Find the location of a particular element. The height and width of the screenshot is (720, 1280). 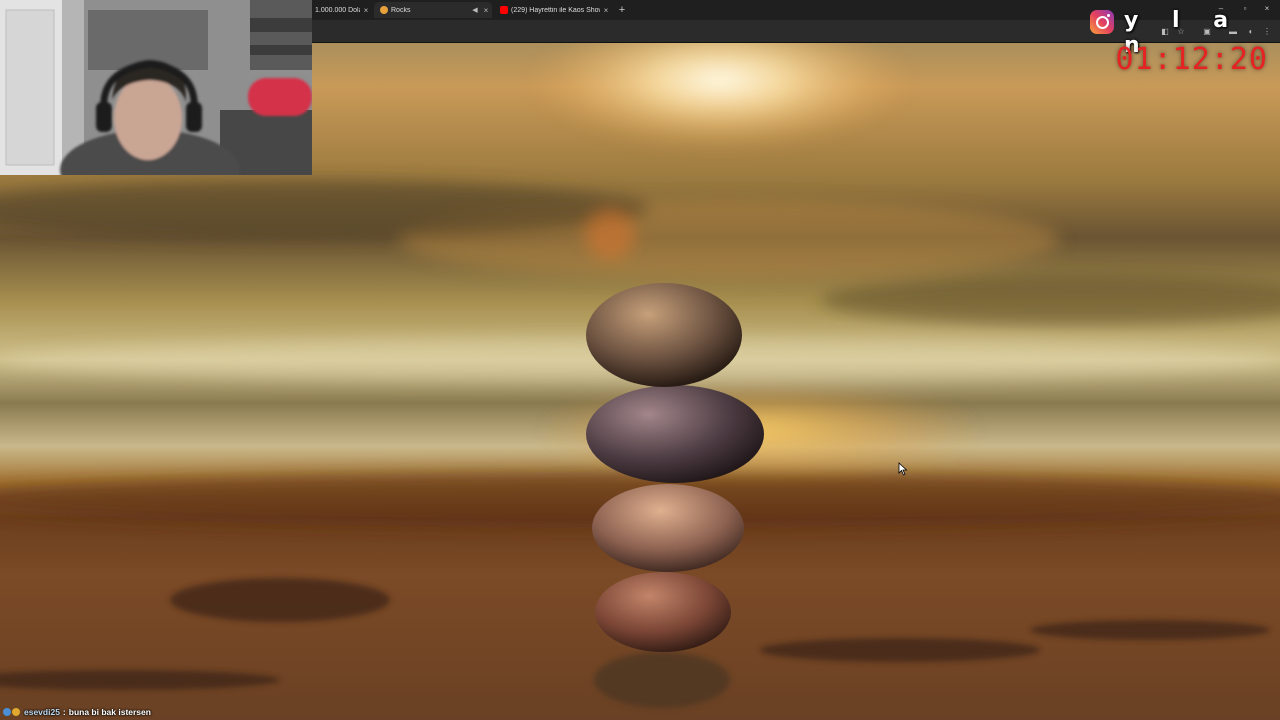

chat-text: buna bi bak istersen is located at coordinates (109, 711).